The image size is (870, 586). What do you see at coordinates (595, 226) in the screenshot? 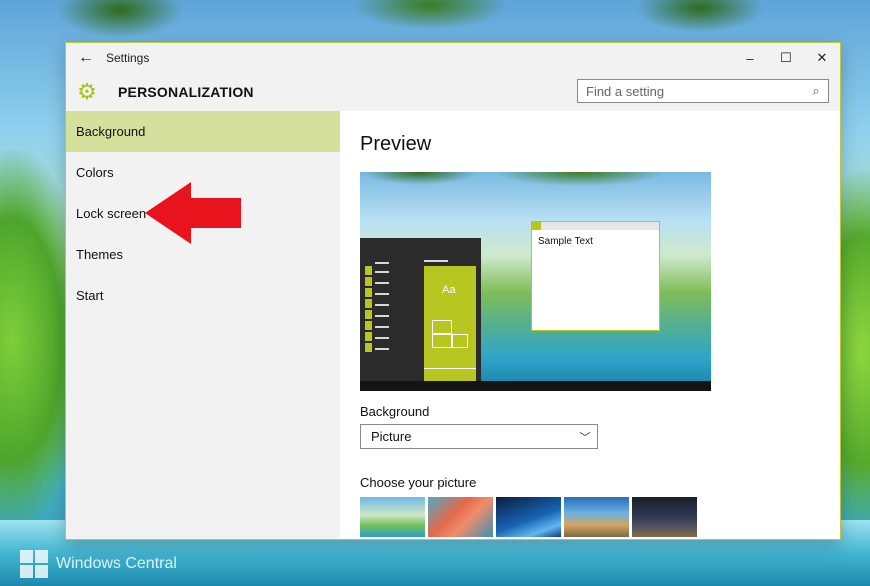
I see `preview-window-bar` at bounding box center [595, 226].